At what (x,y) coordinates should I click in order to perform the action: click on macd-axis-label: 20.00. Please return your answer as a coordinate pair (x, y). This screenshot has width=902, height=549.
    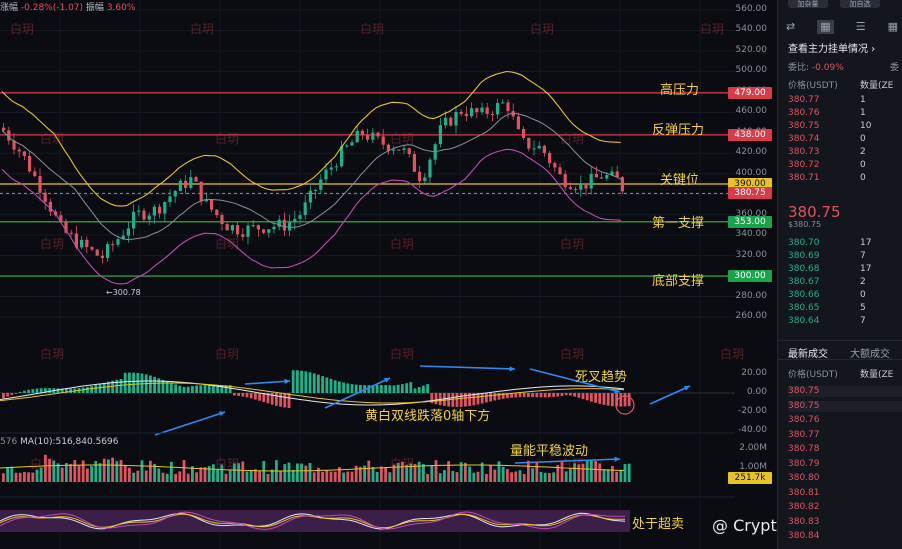
    Looking at the image, I should click on (754, 373).